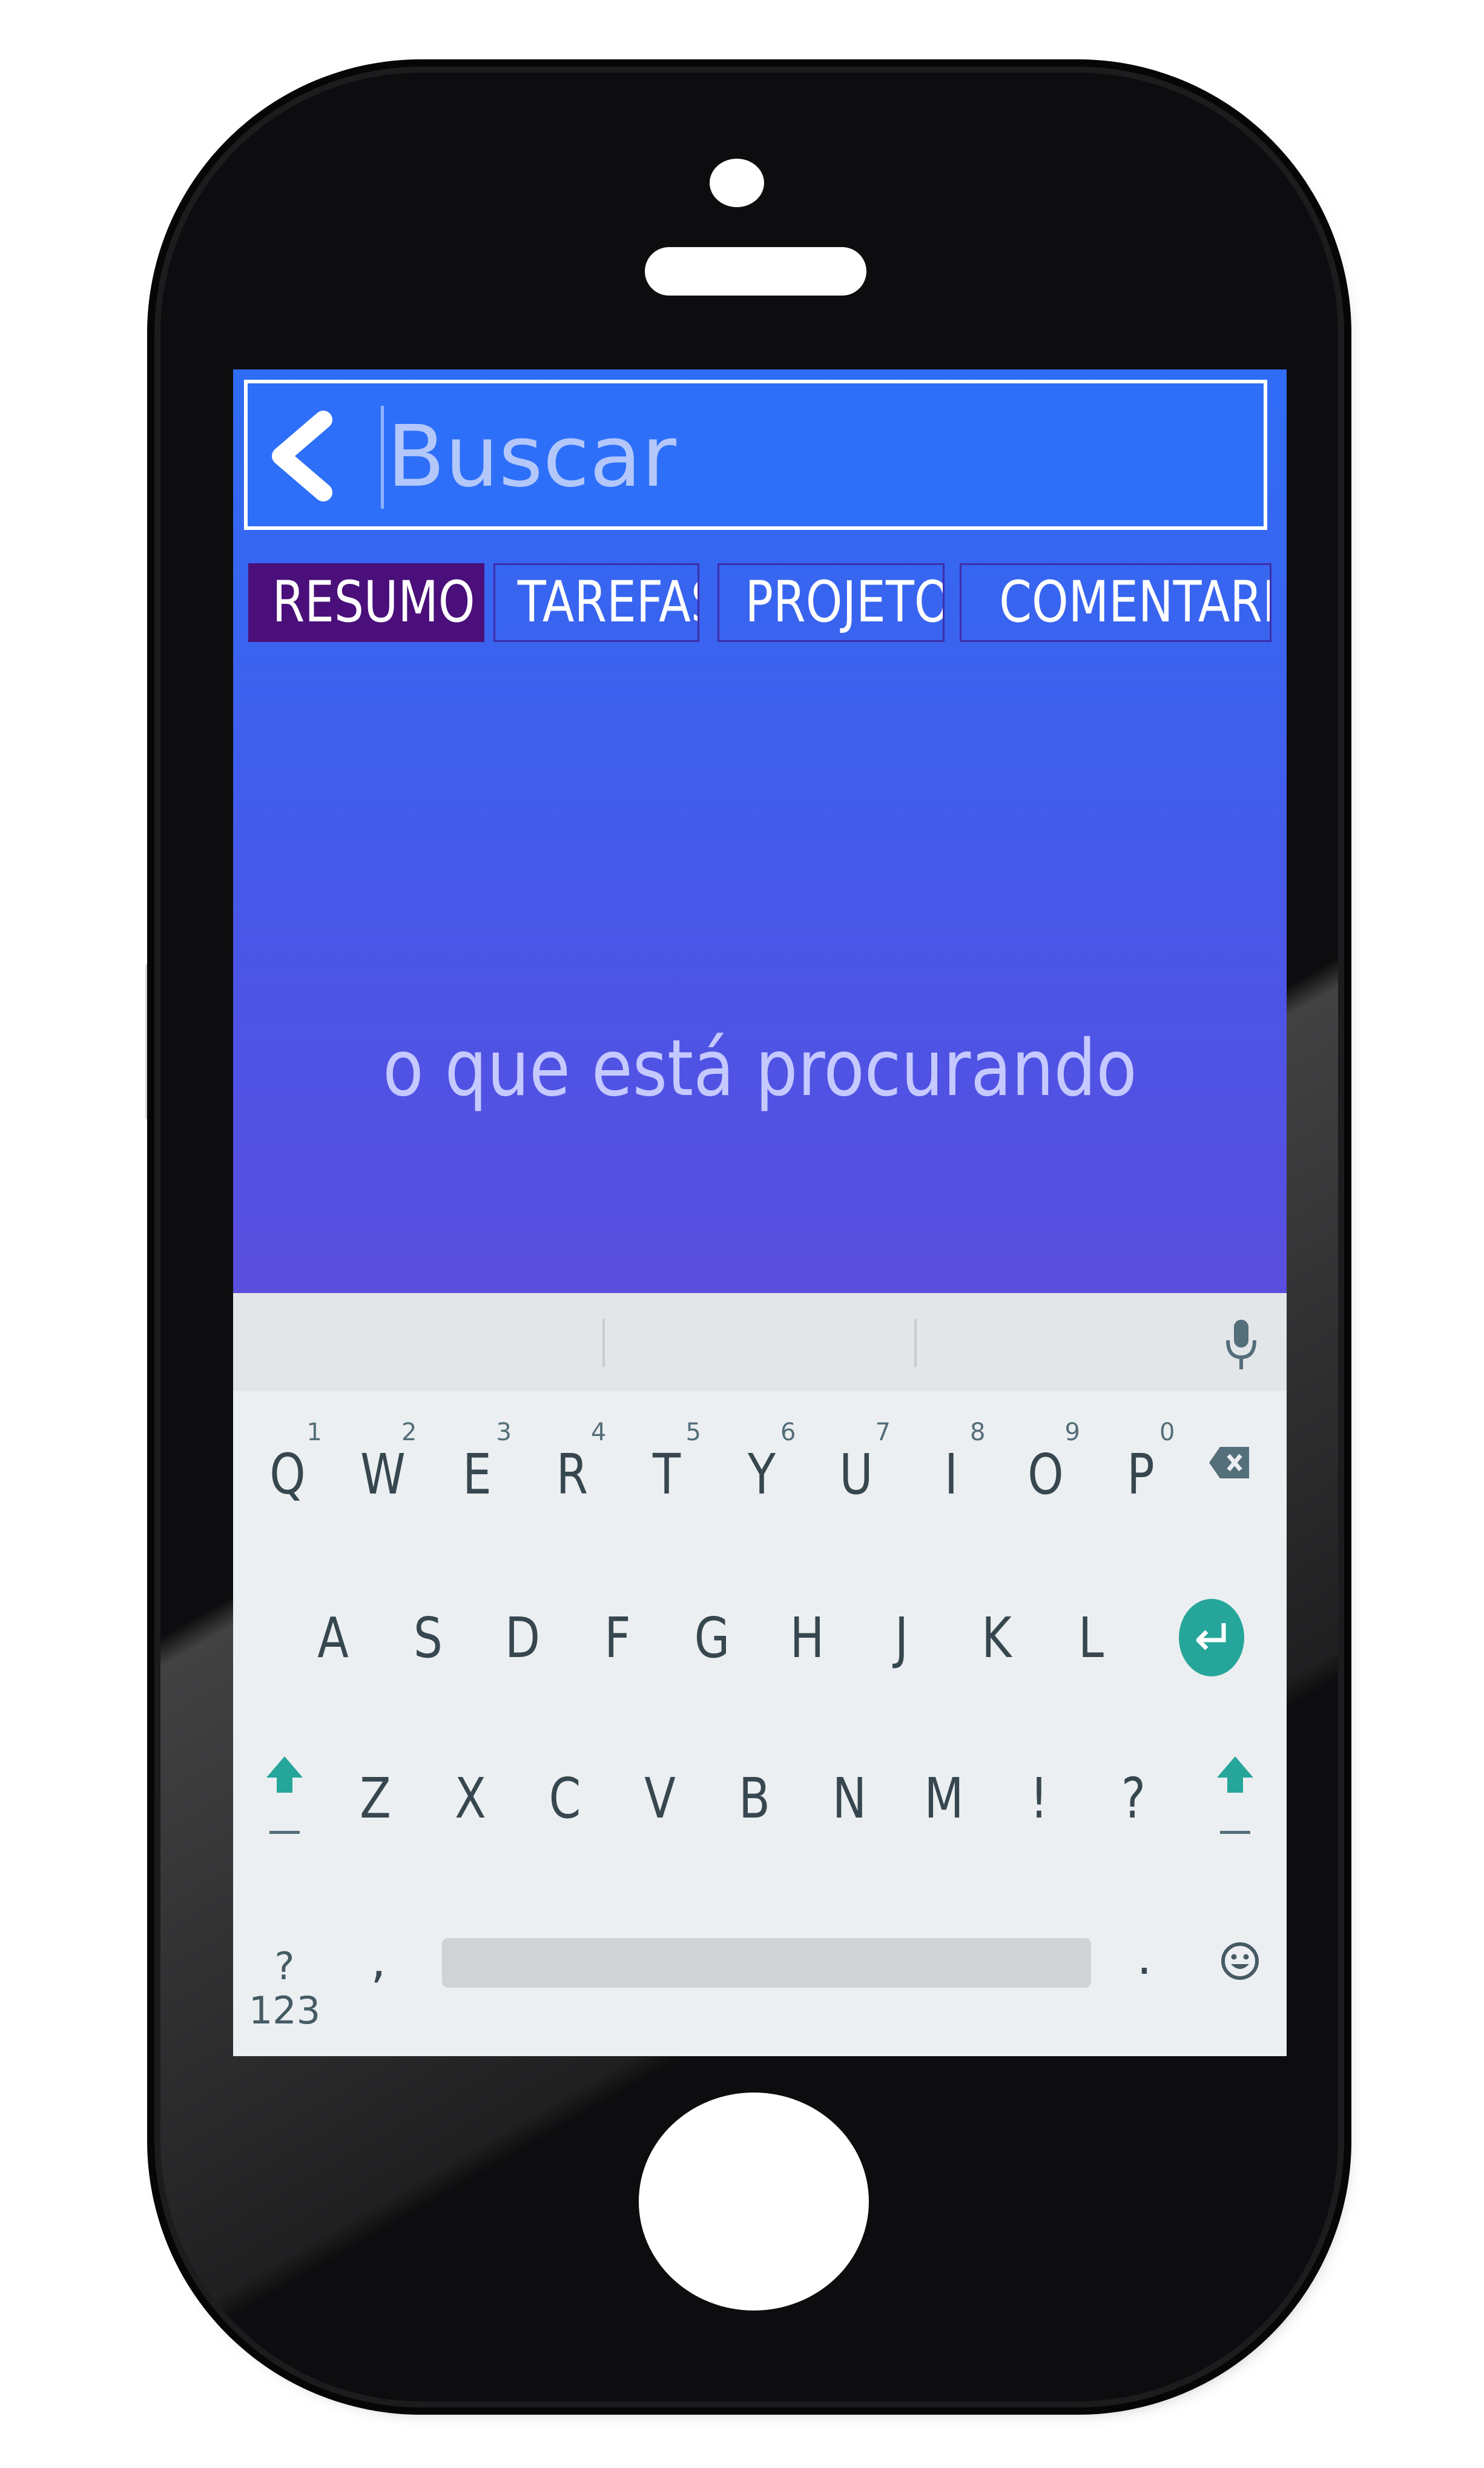 This screenshot has height=2468, width=1484. I want to click on search-bar, so click(756, 455).